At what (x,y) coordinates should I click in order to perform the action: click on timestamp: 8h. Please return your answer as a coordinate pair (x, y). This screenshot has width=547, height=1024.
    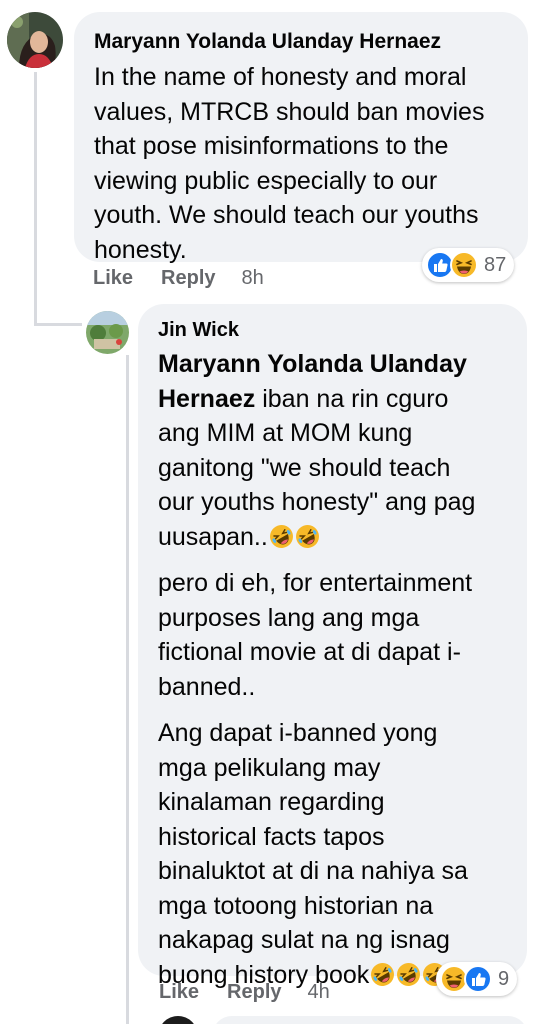
    Looking at the image, I should click on (253, 278).